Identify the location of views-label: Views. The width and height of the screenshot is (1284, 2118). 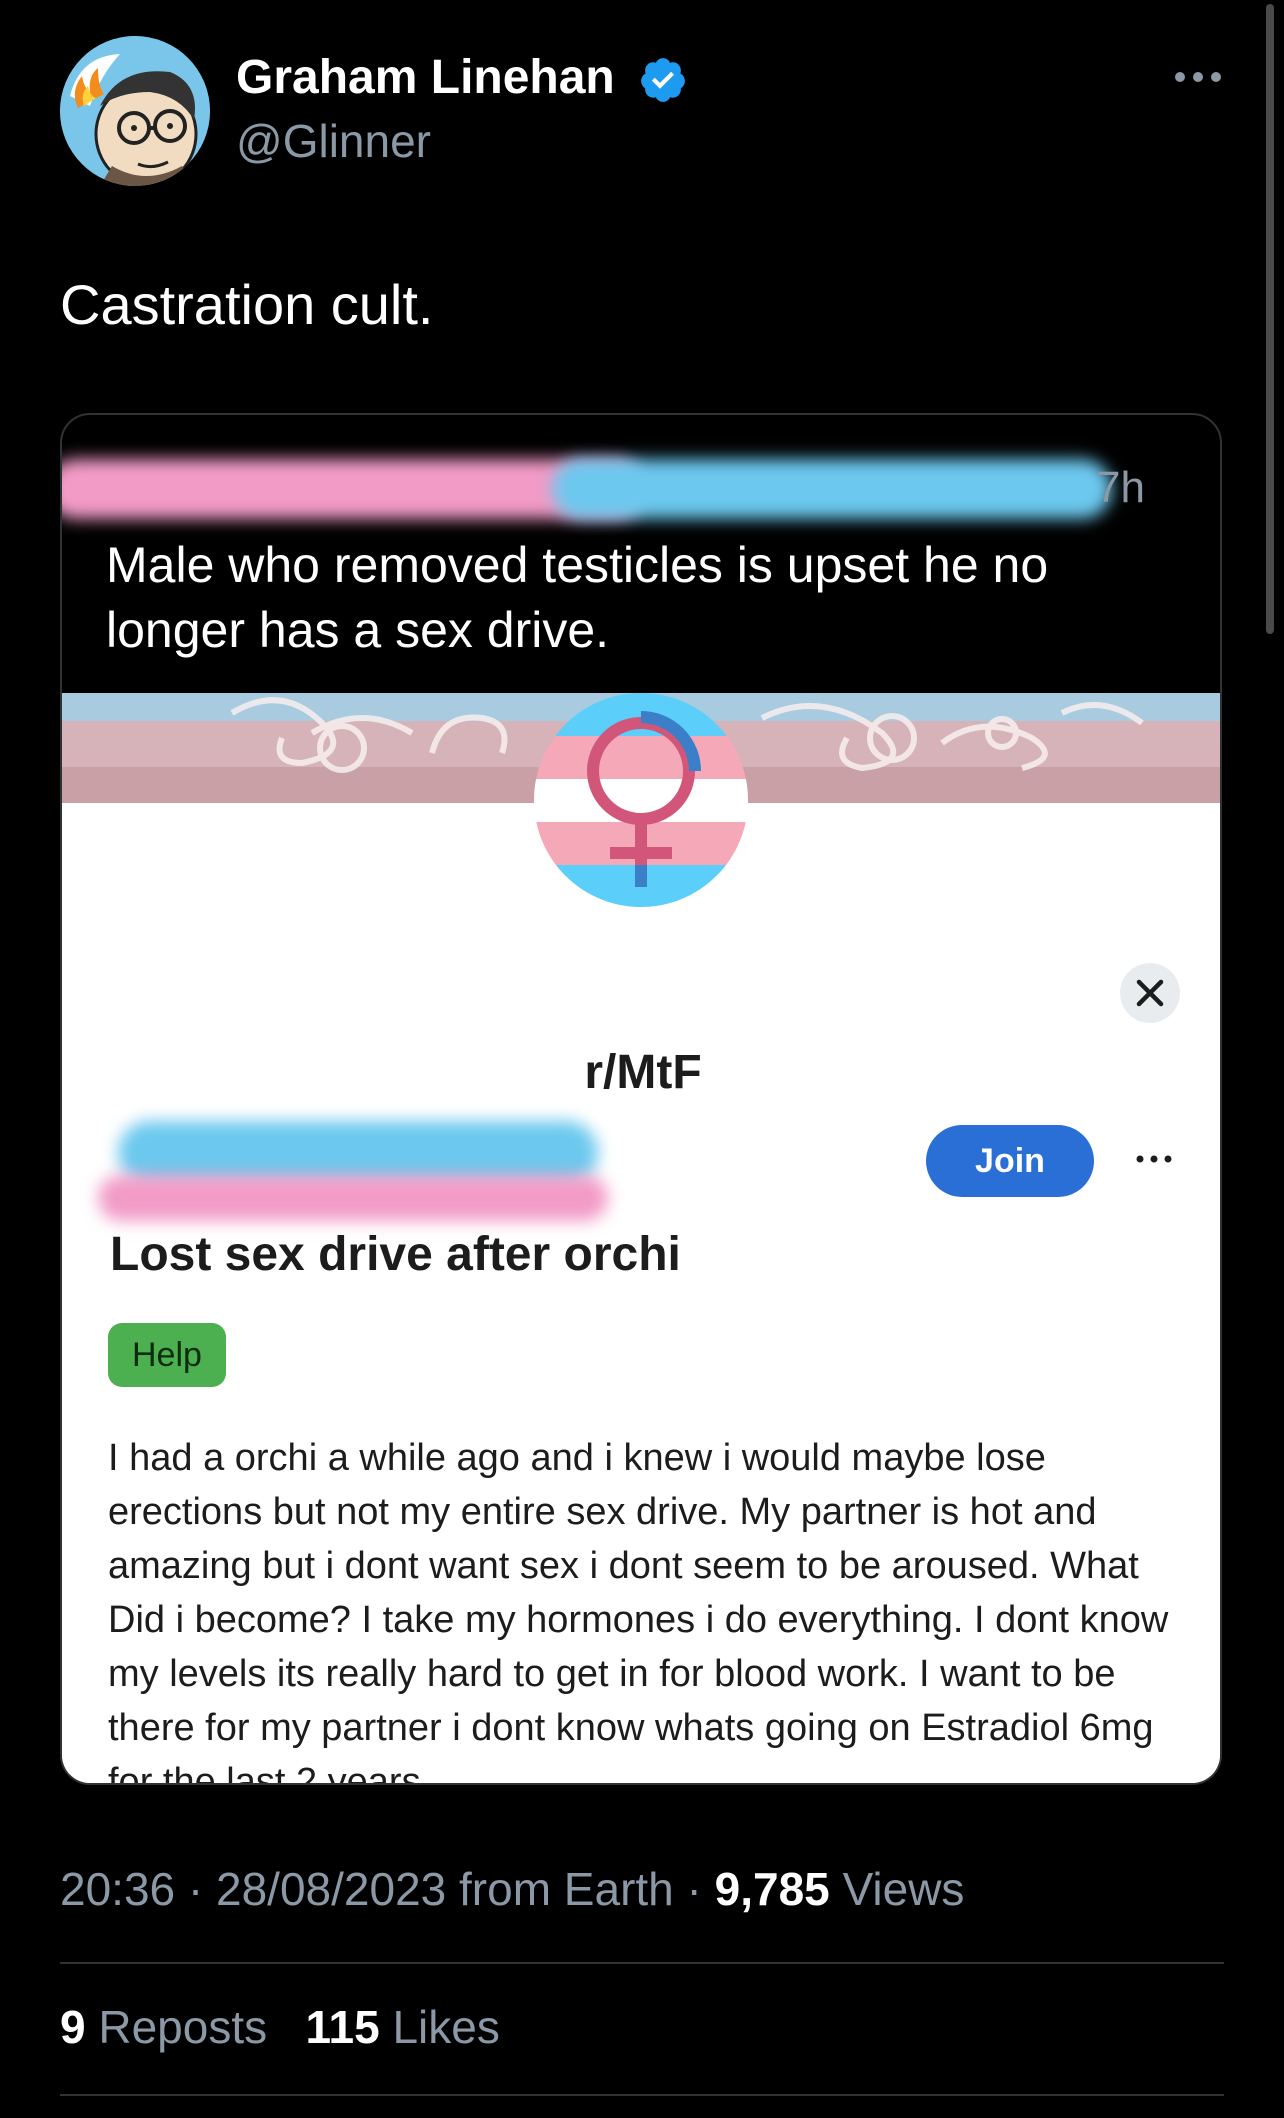
(903, 1889).